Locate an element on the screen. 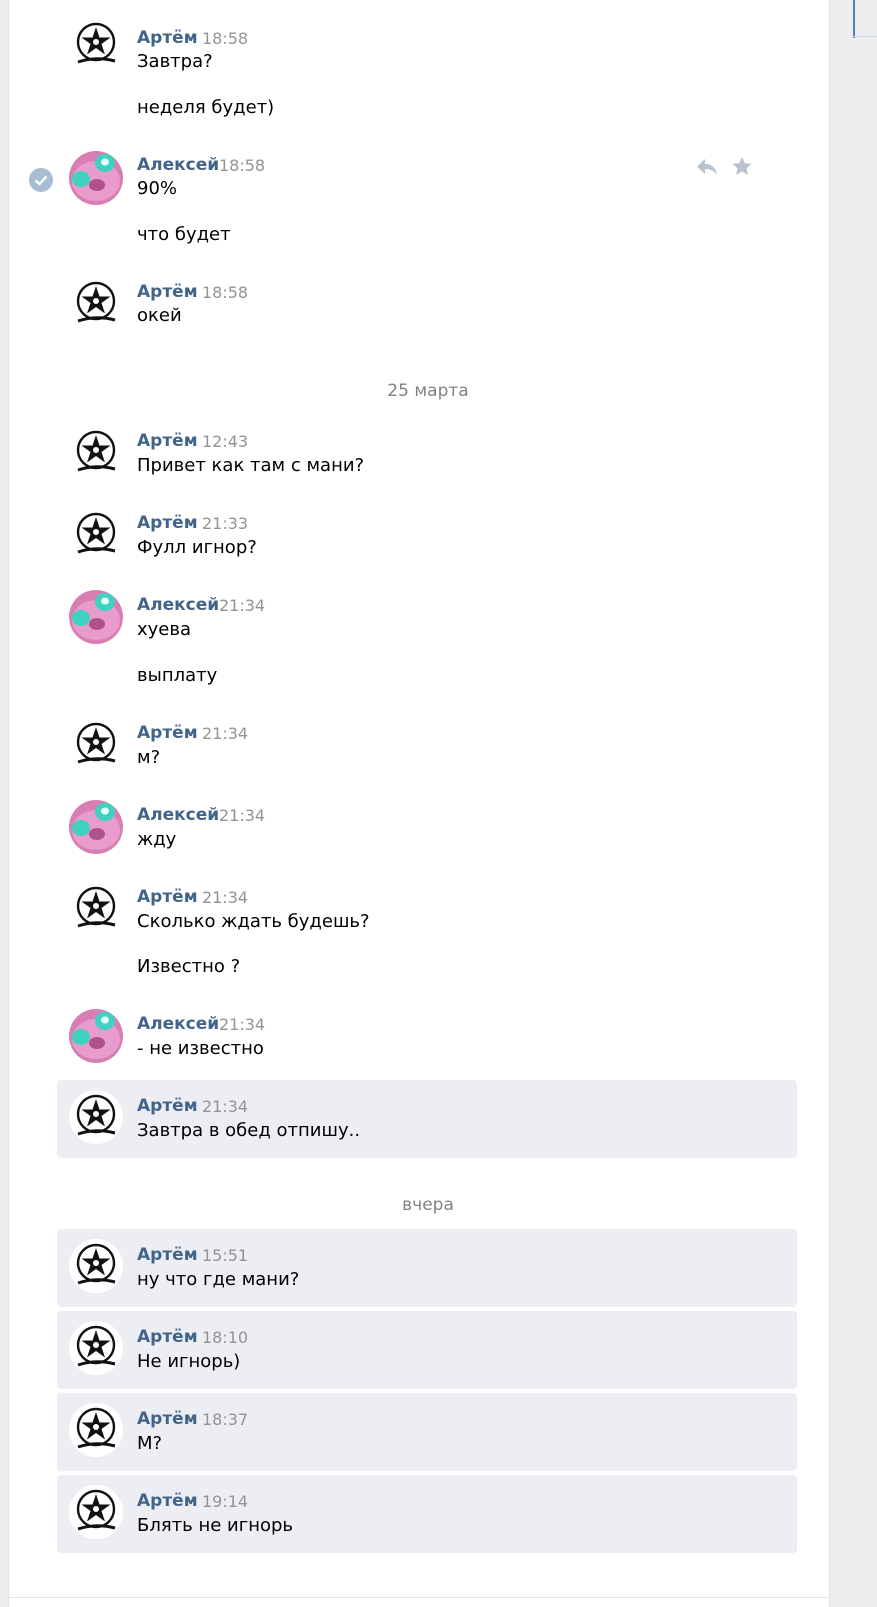 This screenshot has height=1607, width=877. message-text: - не известно is located at coordinates (200, 1048).